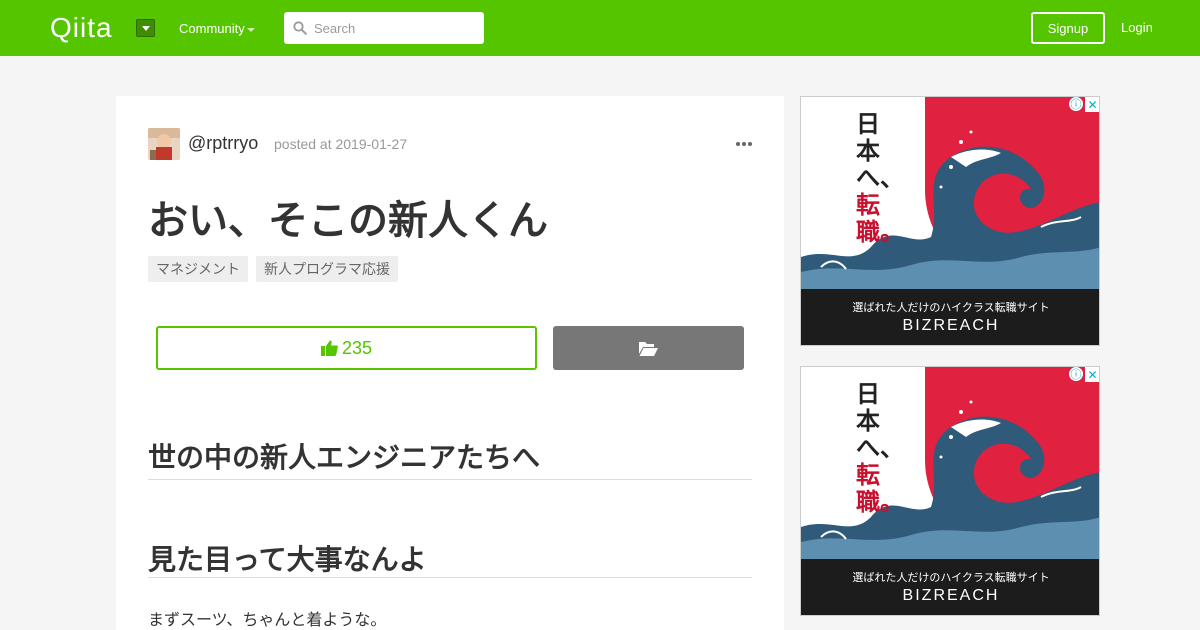  Describe the element at coordinates (341, 144) in the screenshot. I see `posted-date: posted at 2019-01-27` at that location.